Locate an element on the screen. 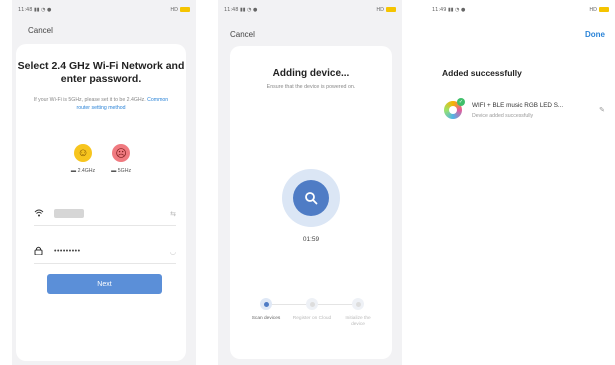 This screenshot has height=365, width=615. step-label: Scan devices is located at coordinates (266, 318).